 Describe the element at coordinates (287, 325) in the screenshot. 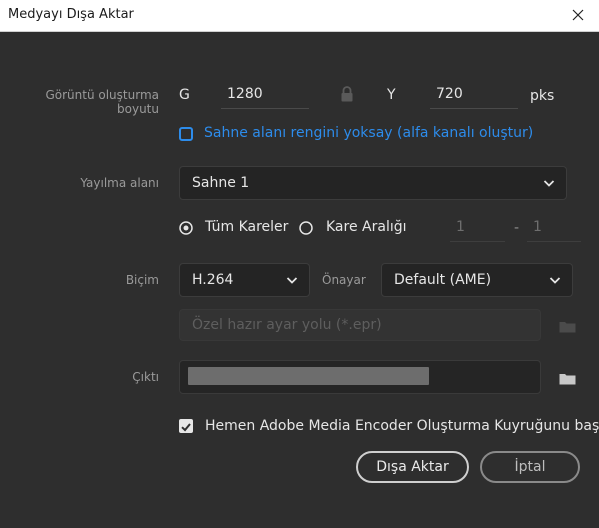

I see `custom-preset-placeholder: Özel hazır ayar yolu (*.epr)` at that location.